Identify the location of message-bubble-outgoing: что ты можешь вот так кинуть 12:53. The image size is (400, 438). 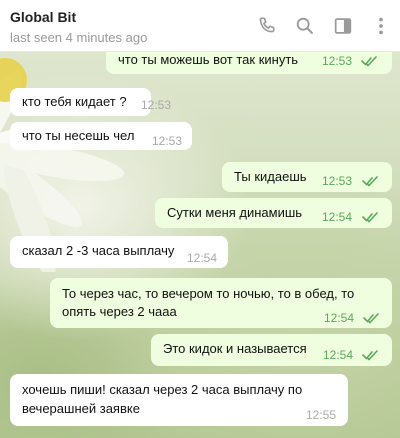
(249, 63).